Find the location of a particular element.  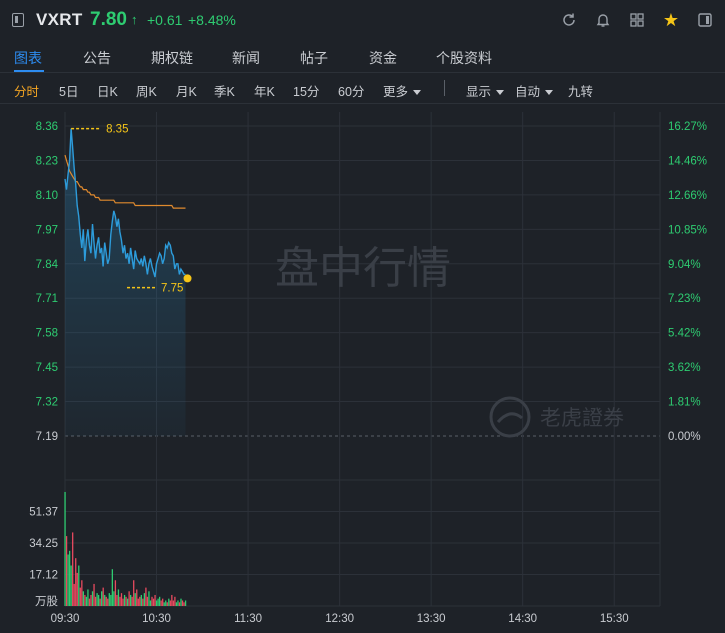

panel-icon is located at coordinates (705, 20).